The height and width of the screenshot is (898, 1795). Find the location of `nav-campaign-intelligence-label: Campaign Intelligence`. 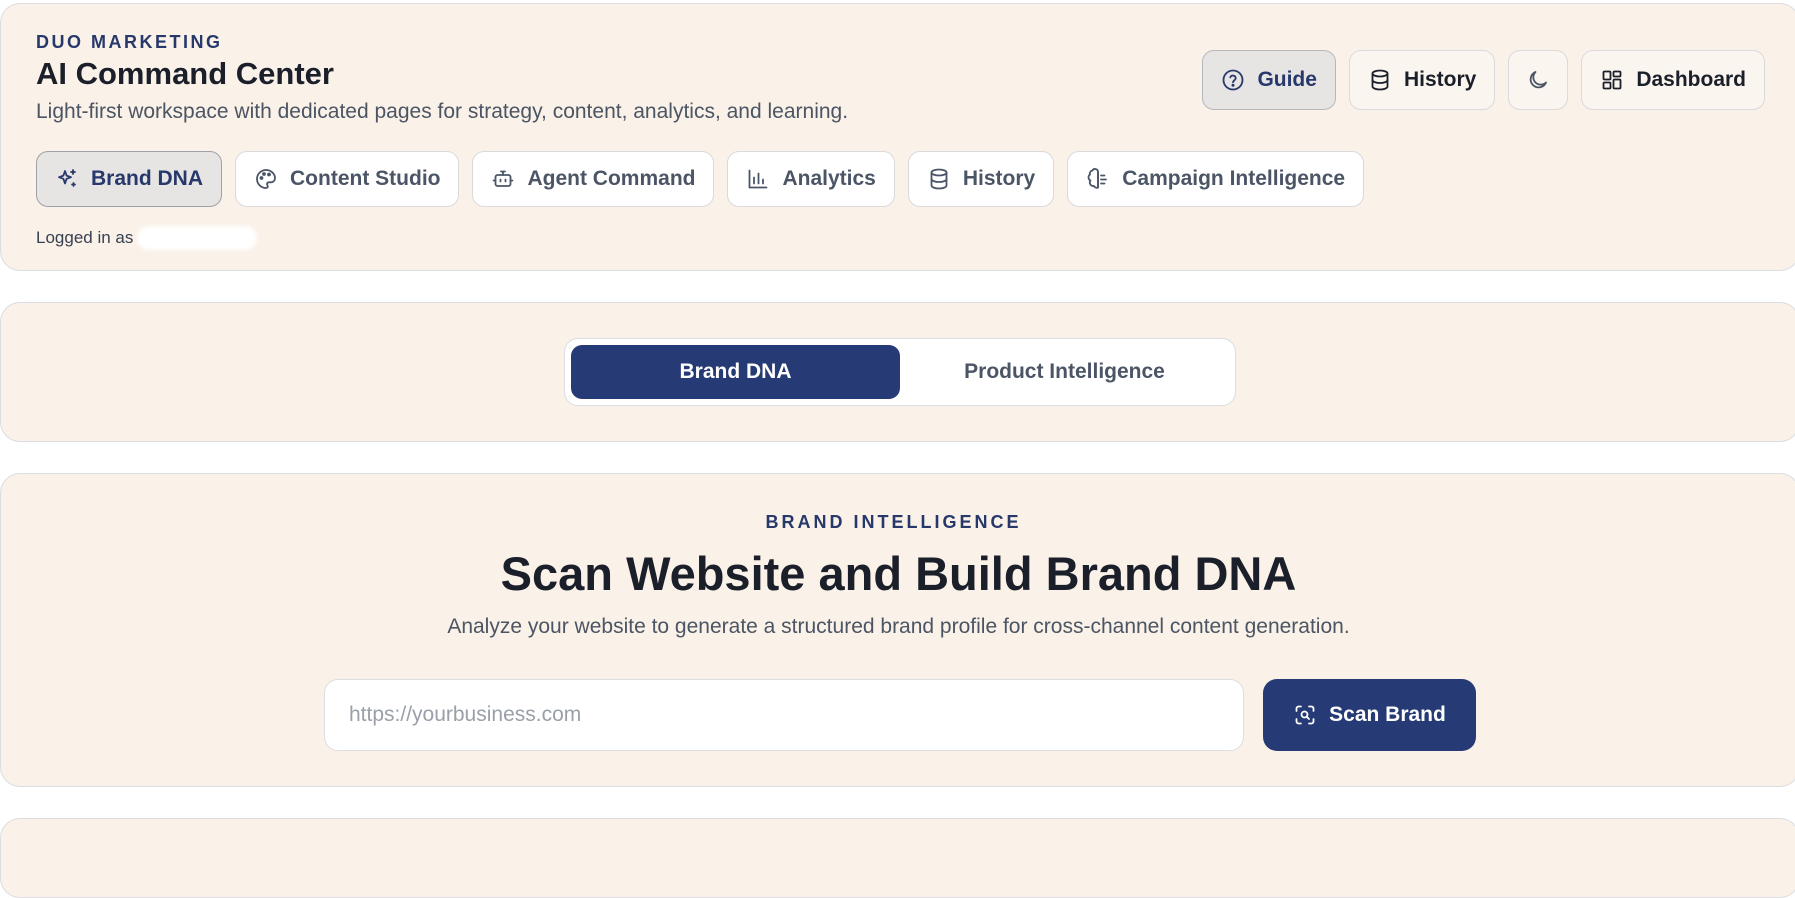

nav-campaign-intelligence-label: Campaign Intelligence is located at coordinates (1234, 178).